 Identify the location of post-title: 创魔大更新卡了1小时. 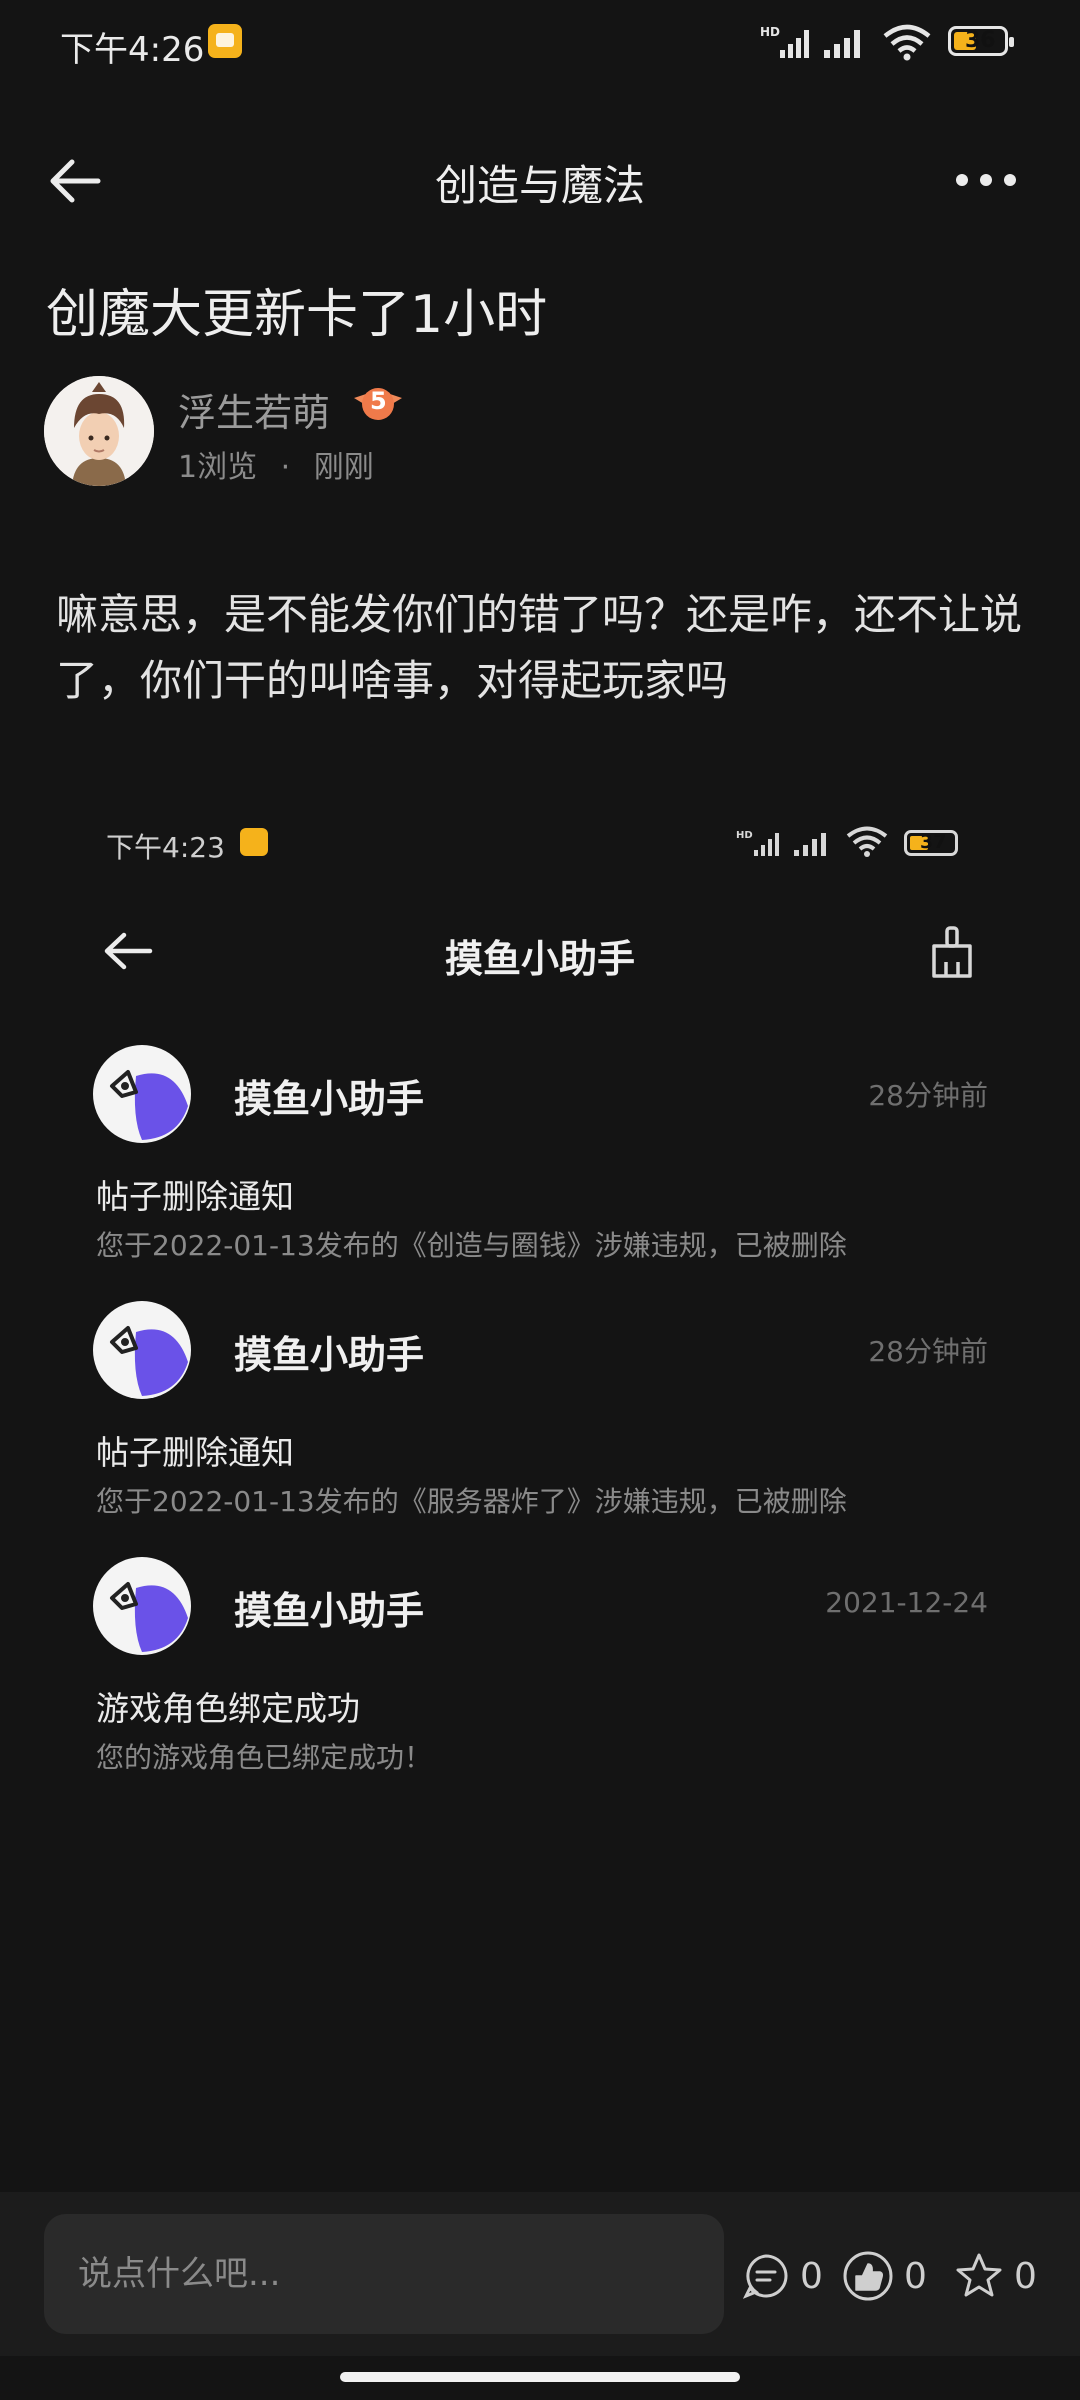
(297, 315).